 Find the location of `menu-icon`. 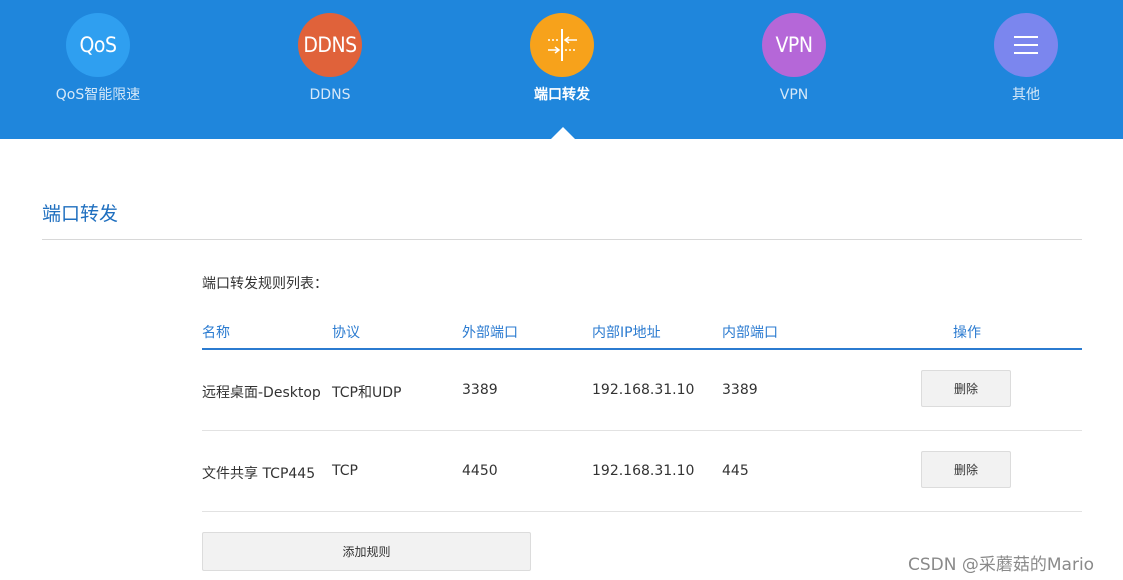

menu-icon is located at coordinates (1026, 45).